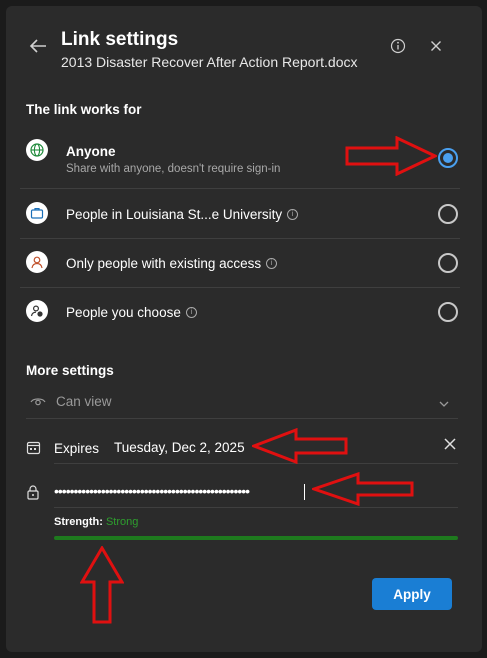  I want to click on people-icon, so click(37, 311).